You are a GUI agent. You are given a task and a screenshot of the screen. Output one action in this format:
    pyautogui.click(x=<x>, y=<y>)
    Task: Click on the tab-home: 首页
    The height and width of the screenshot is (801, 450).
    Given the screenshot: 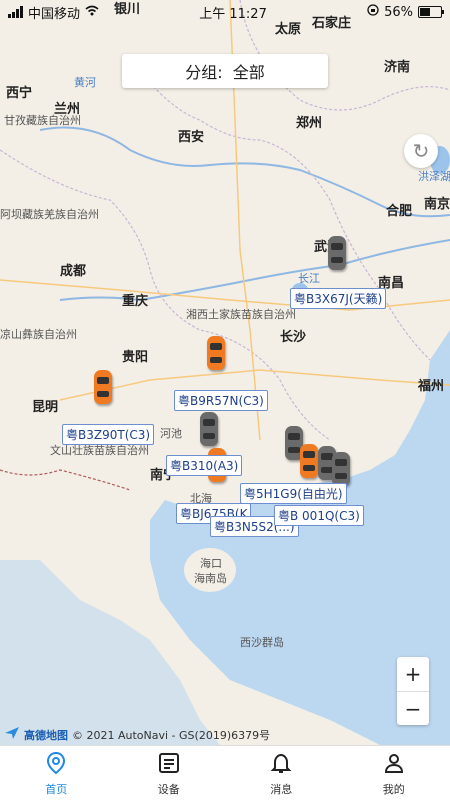 What is the action you would take?
    pyautogui.click(x=56, y=773)
    